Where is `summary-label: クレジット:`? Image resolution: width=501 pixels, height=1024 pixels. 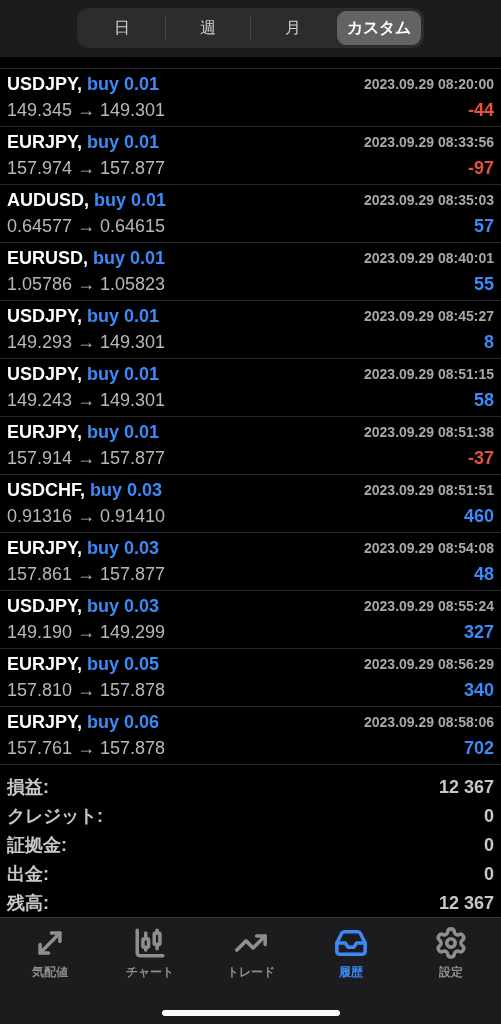 summary-label: クレジット: is located at coordinates (55, 816).